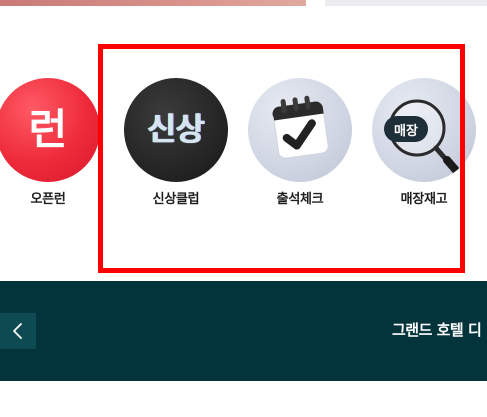 Image resolution: width=487 pixels, height=417 pixels. Describe the element at coordinates (437, 330) in the screenshot. I see `banner-title: 그랜드 호텔 디` at that location.